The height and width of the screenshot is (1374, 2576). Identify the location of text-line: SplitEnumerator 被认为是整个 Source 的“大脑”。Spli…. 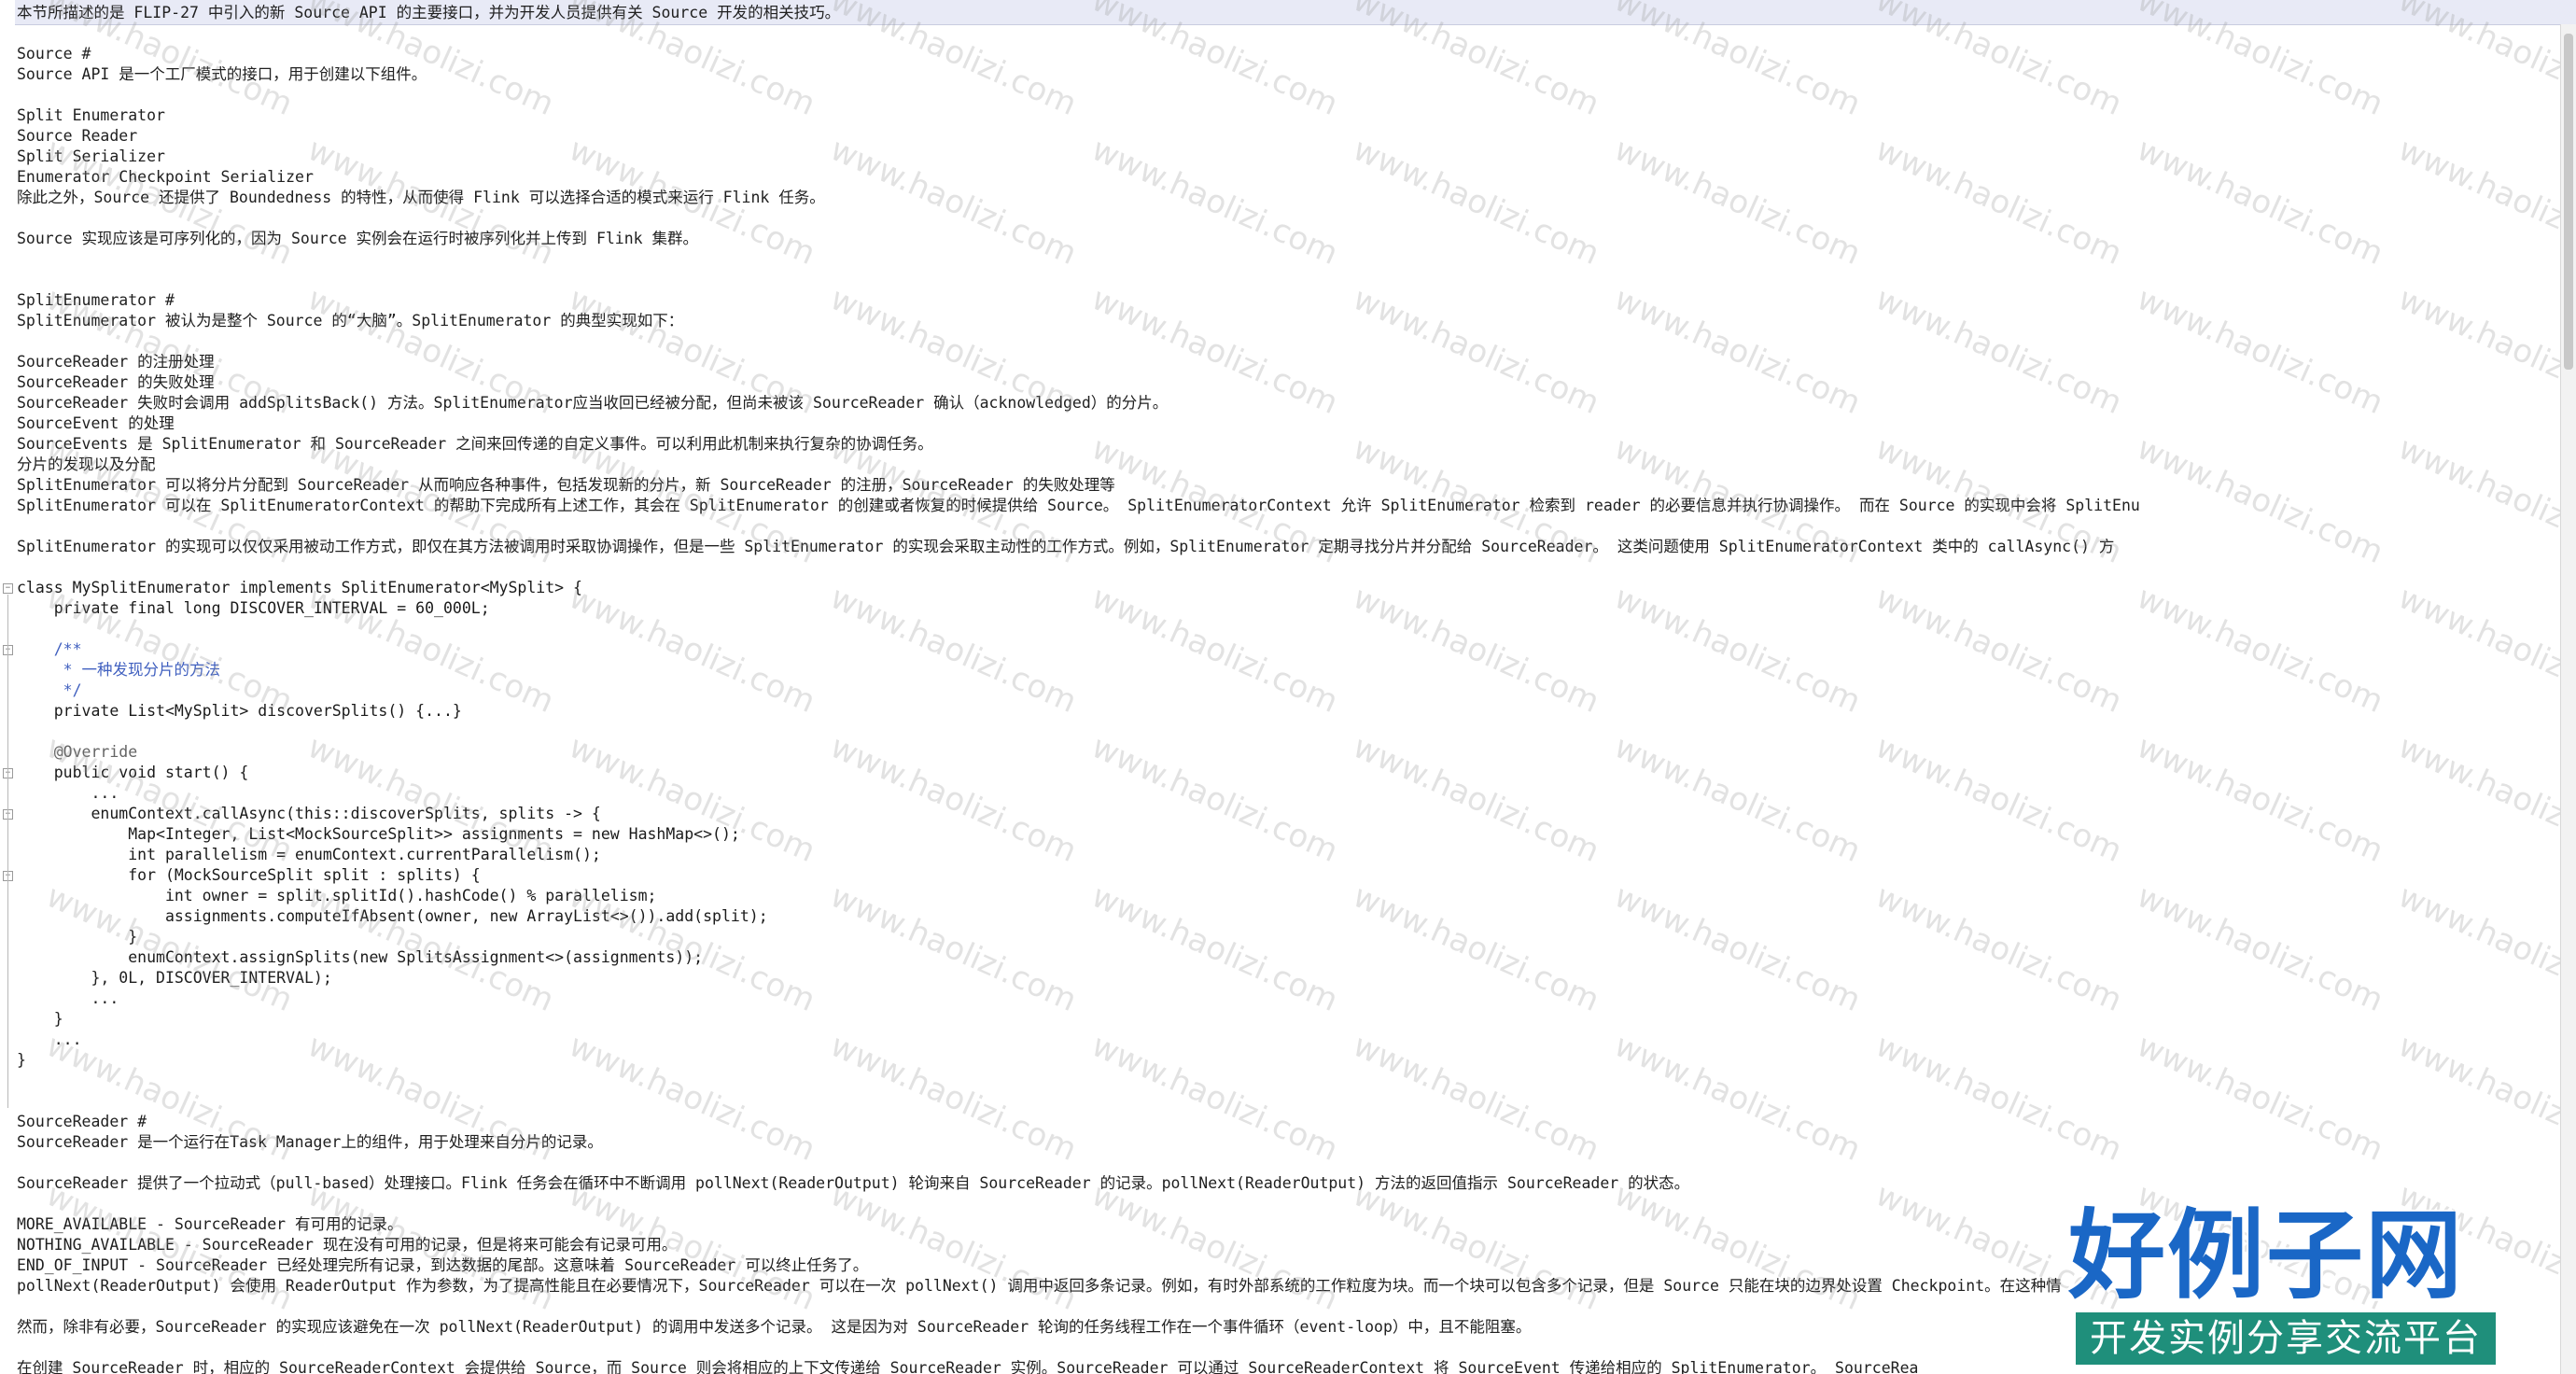
(350, 321).